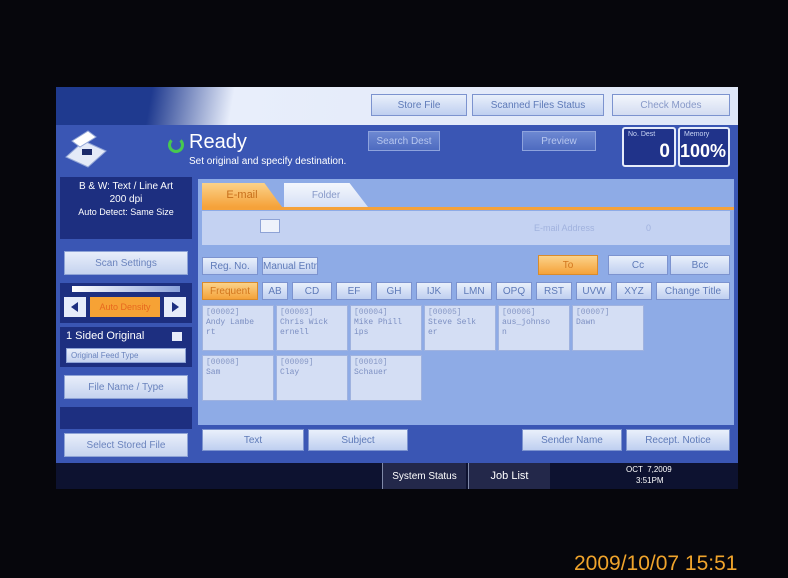  Describe the element at coordinates (593, 312) in the screenshot. I see `entry-key: [00007]` at that location.